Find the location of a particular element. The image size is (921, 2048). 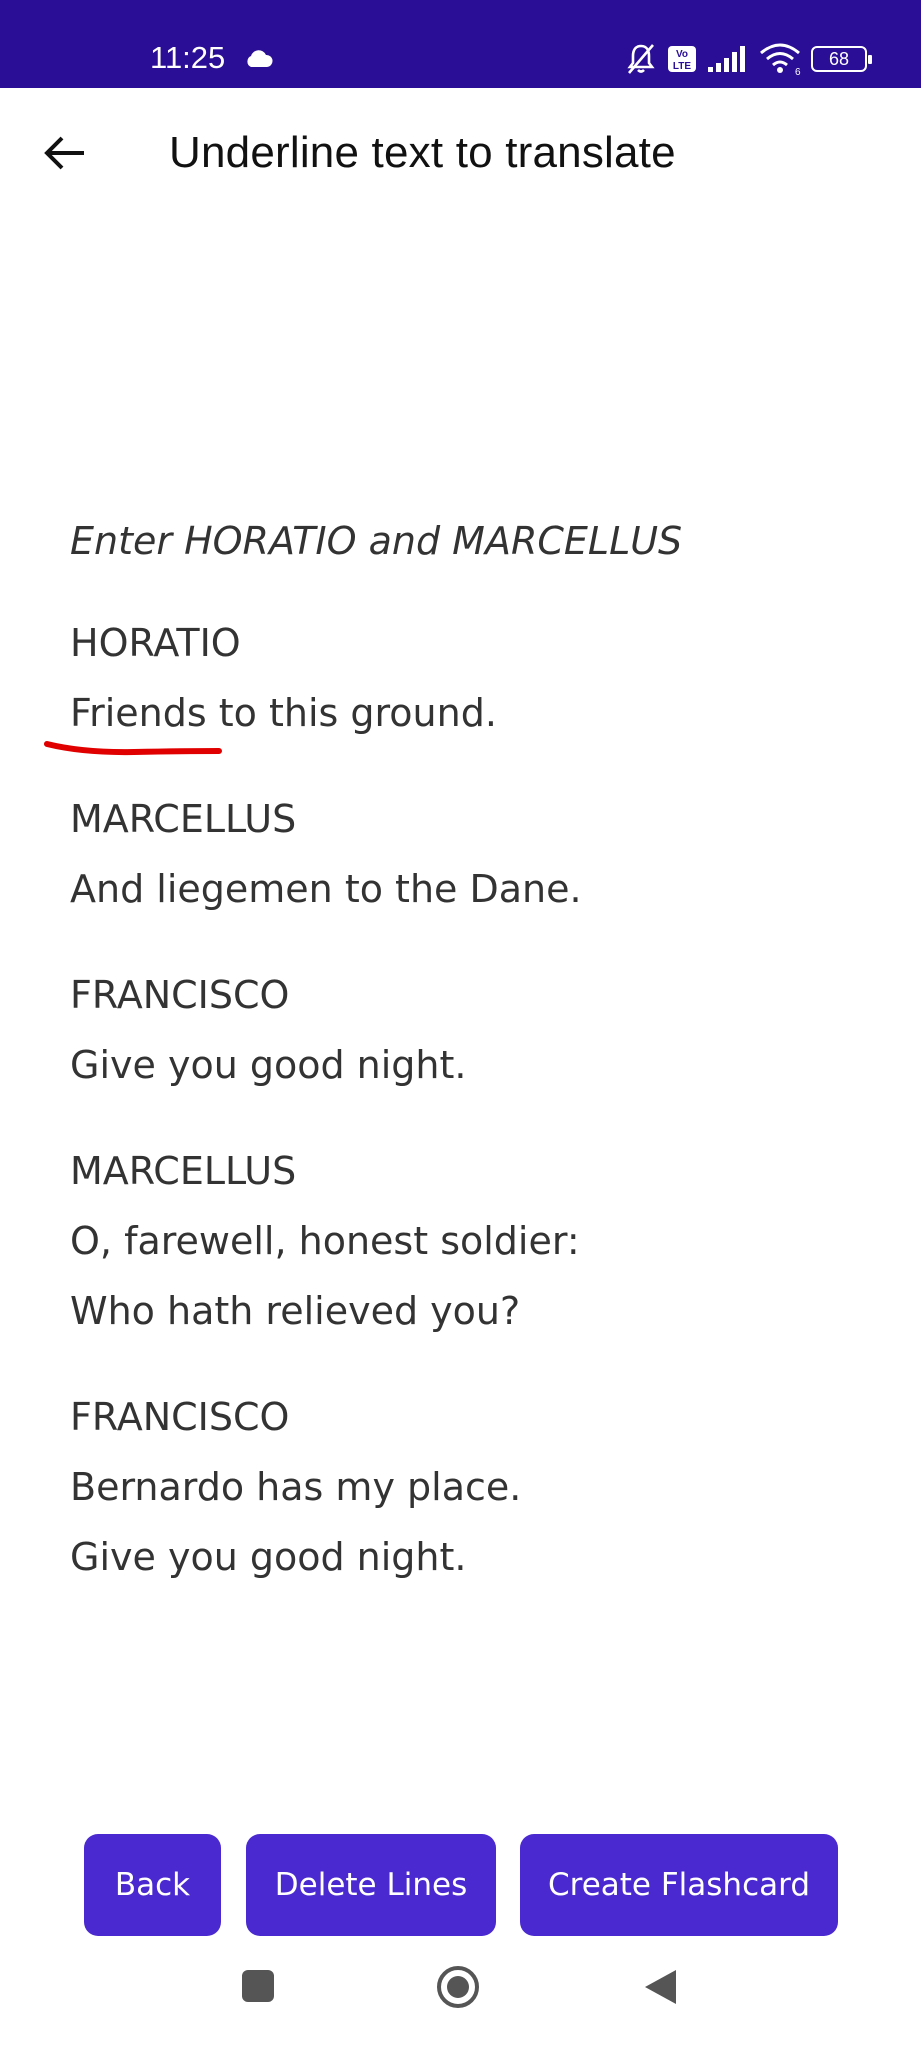

dialogue-line: O, farewell, honest soldier: is located at coordinates (470, 1241).